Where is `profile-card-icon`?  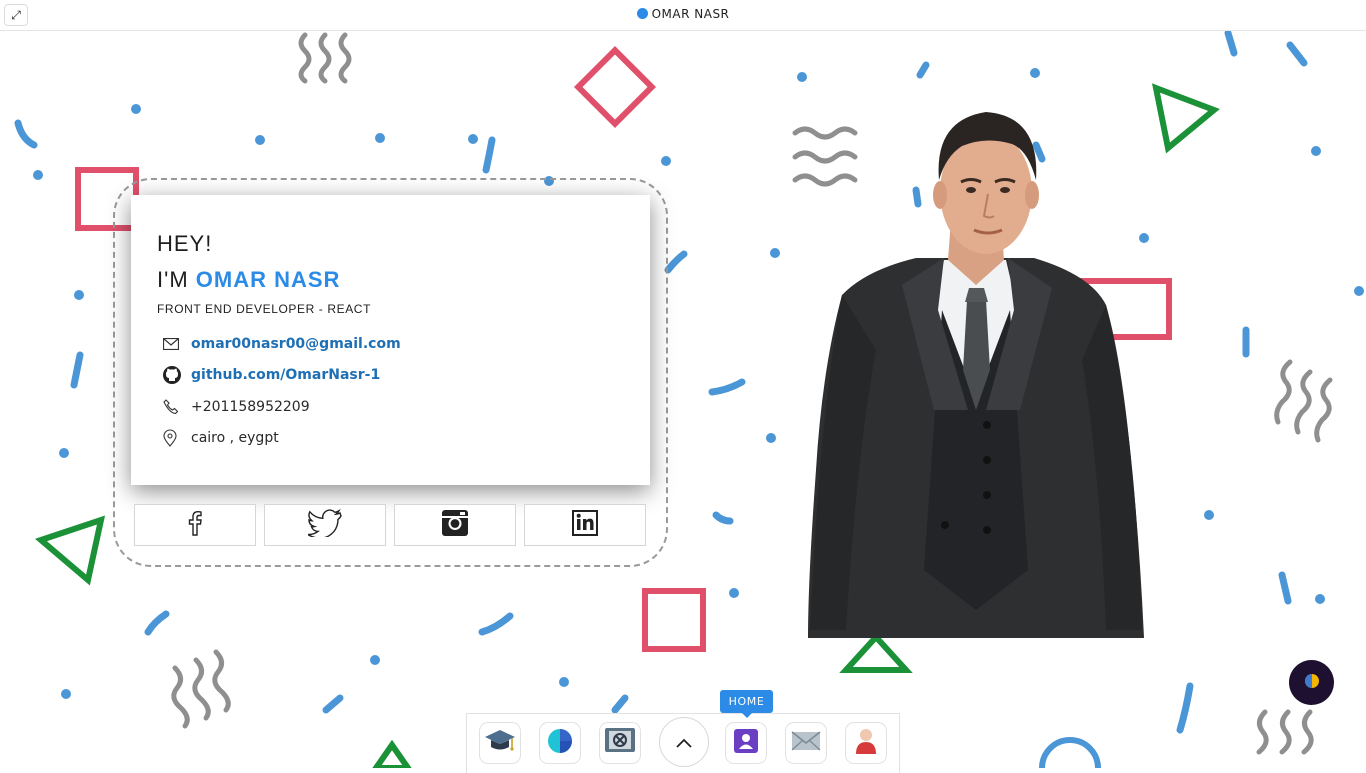 profile-card-icon is located at coordinates (746, 743).